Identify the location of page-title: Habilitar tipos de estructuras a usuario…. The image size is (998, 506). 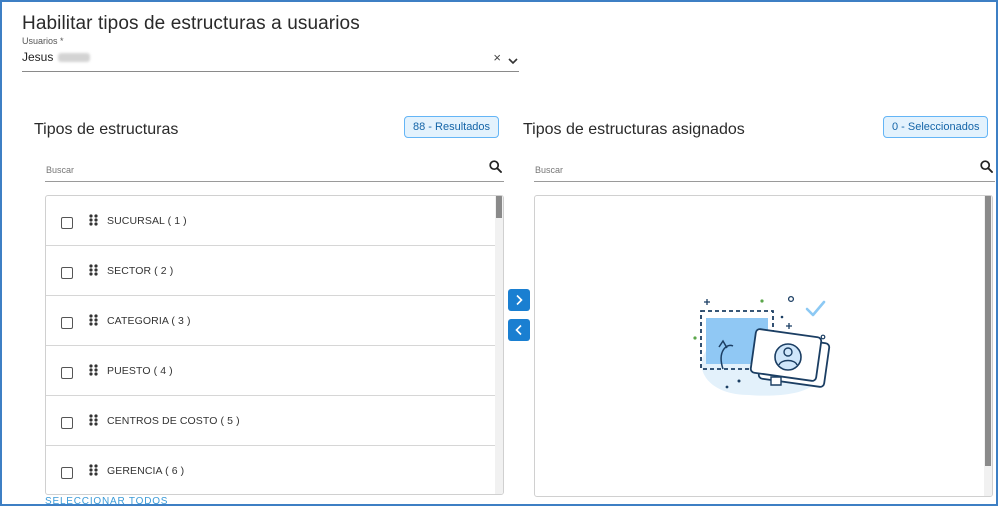
(191, 23).